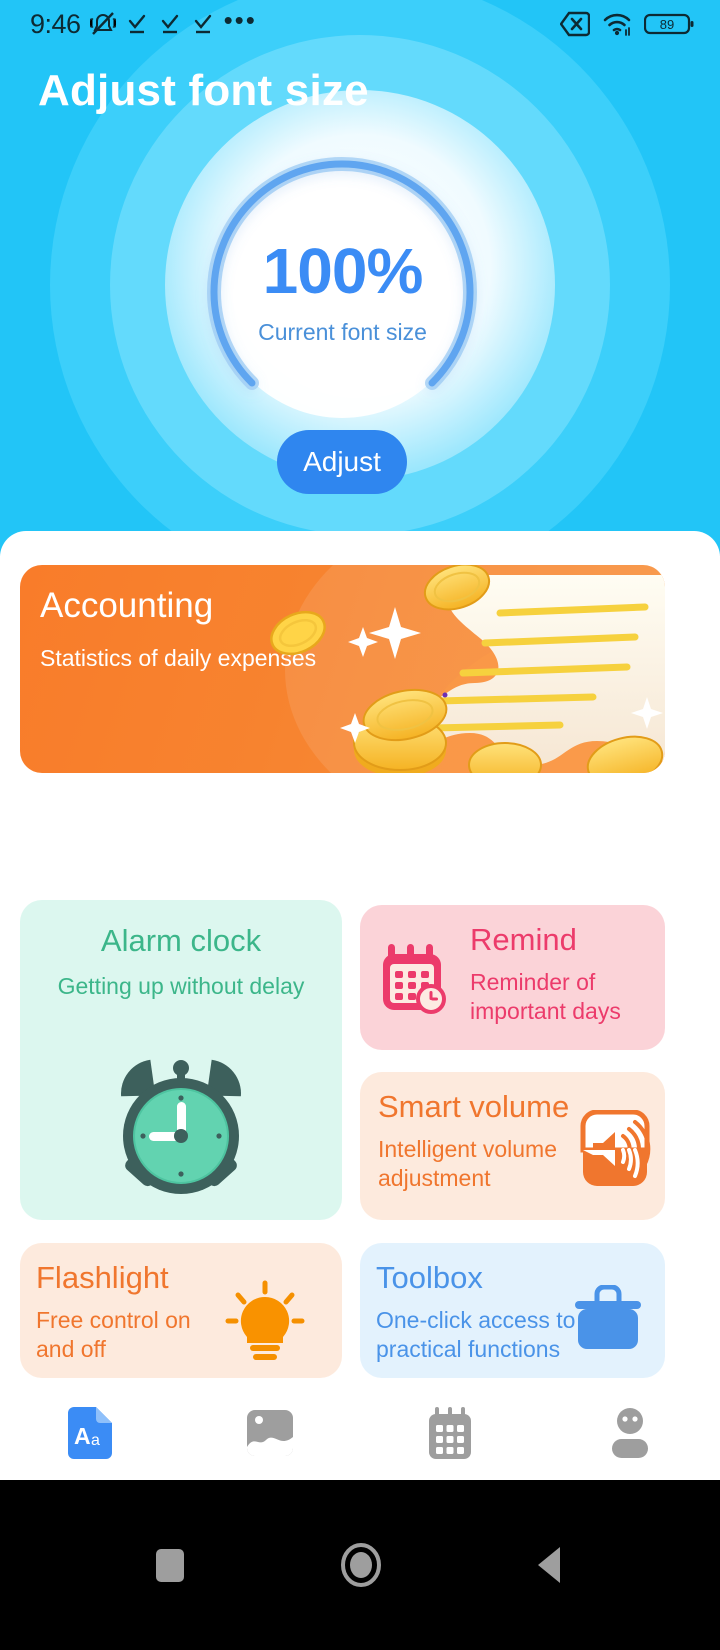  I want to click on system-navigation-bar, so click(360, 1565).